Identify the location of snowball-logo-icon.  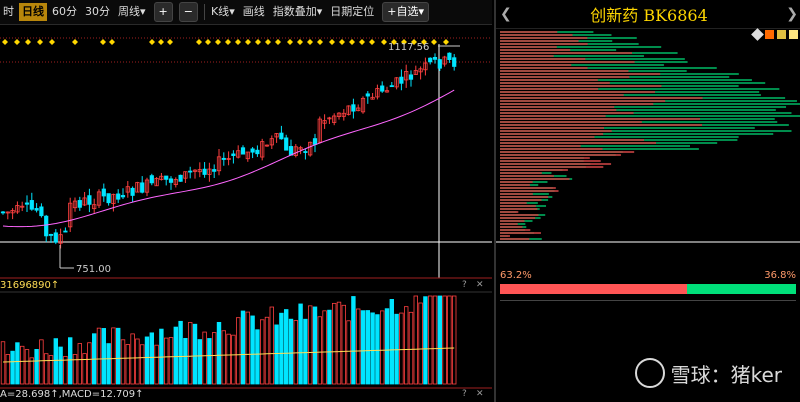
(649, 373).